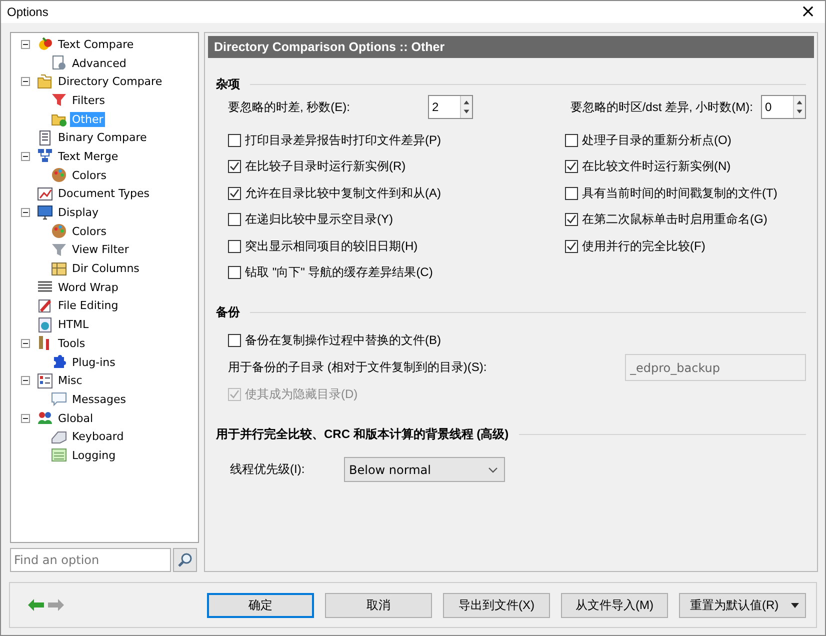  Describe the element at coordinates (45, 212) in the screenshot. I see `monitor-icon` at that location.